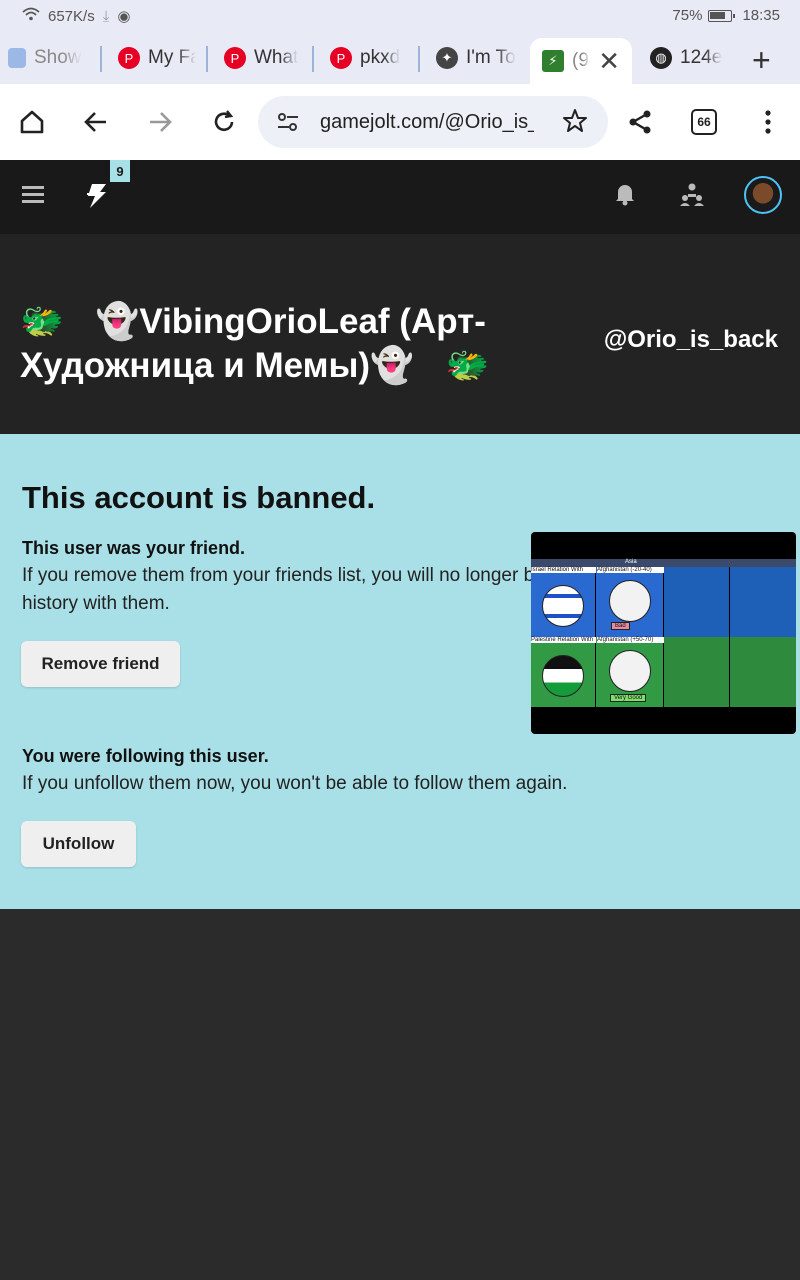 This screenshot has width=800, height=1280. What do you see at coordinates (369, 58) in the screenshot?
I see `browser-tab: P pkxd` at bounding box center [369, 58].